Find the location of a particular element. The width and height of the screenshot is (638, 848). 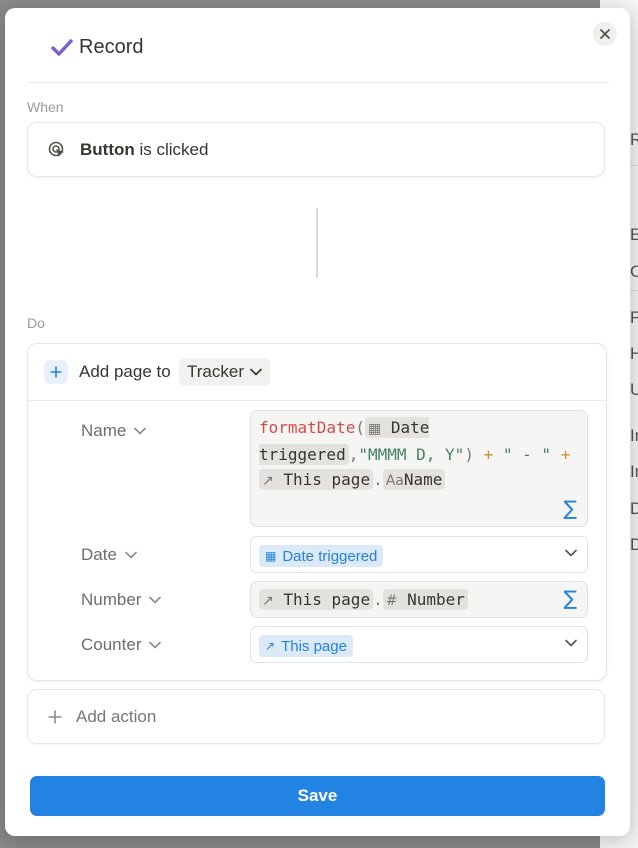

formula-token-number: # Number is located at coordinates (425, 599).